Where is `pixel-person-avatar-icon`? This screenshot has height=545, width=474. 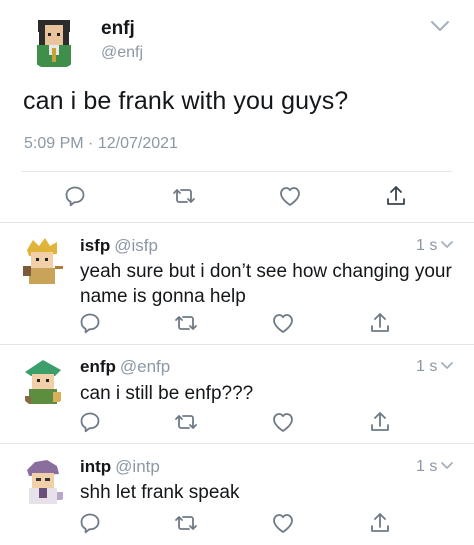 pixel-person-avatar-icon is located at coordinates (54, 43).